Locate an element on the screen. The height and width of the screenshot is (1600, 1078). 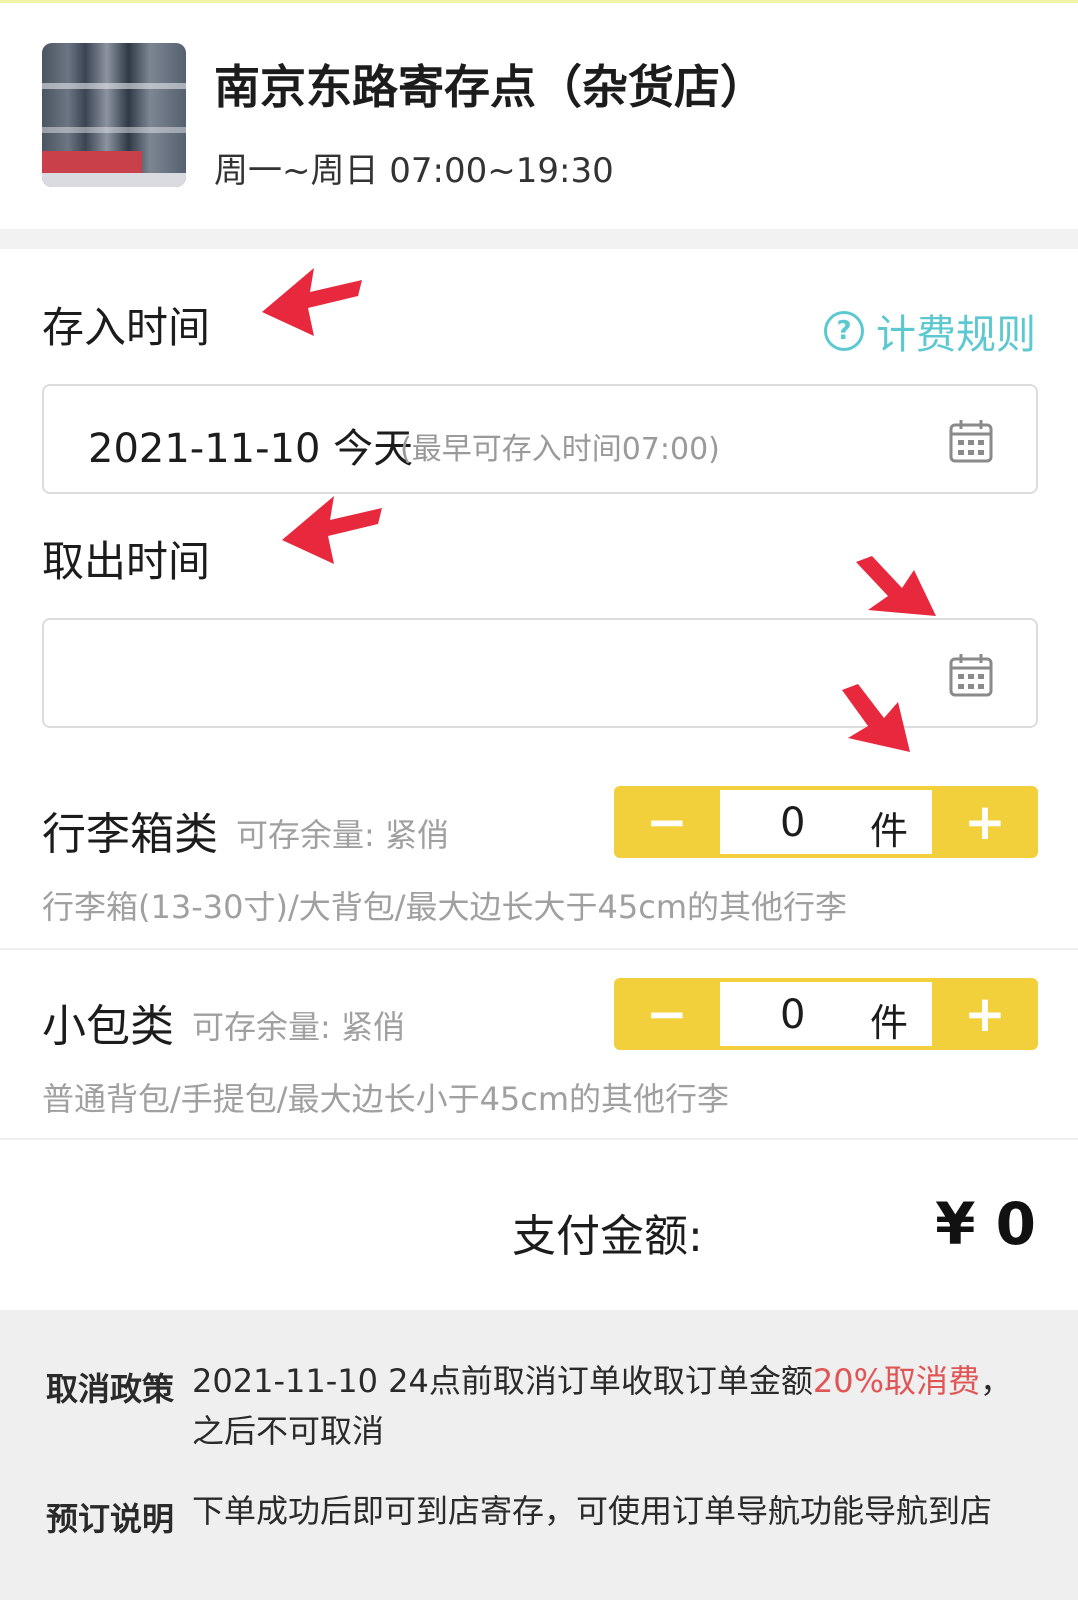
store-thumbnail is located at coordinates (114, 115).